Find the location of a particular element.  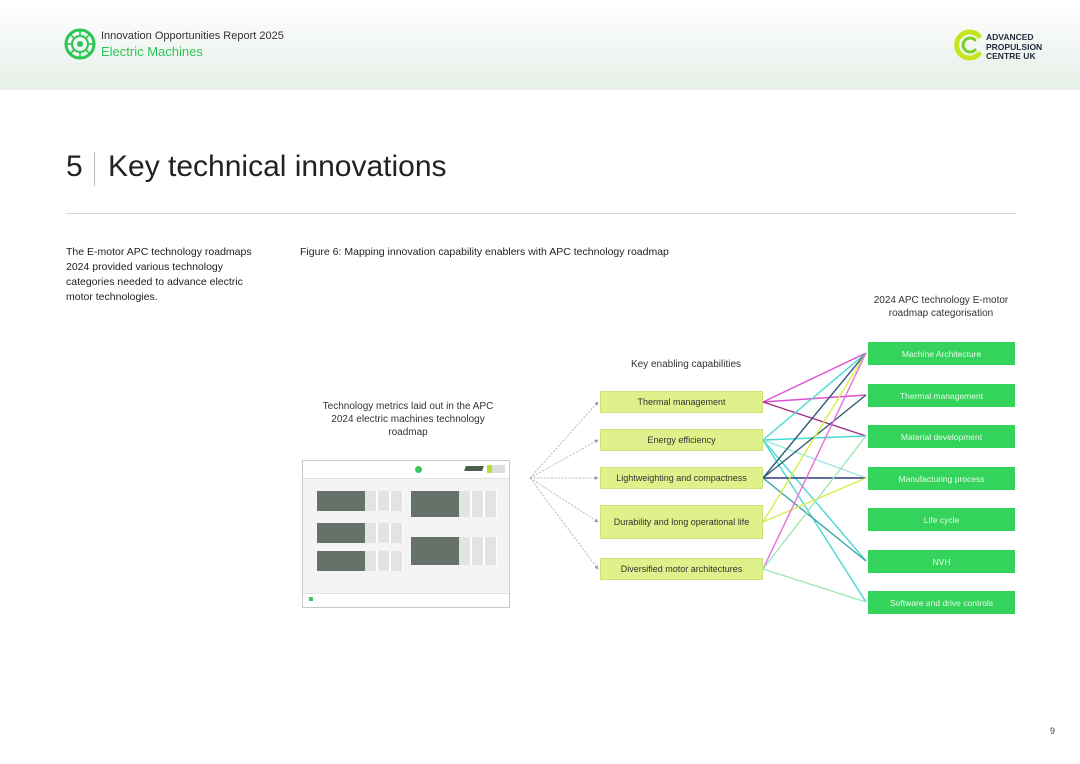

enabler-energy-efficiency: Energy efficiency is located at coordinates (681, 440).